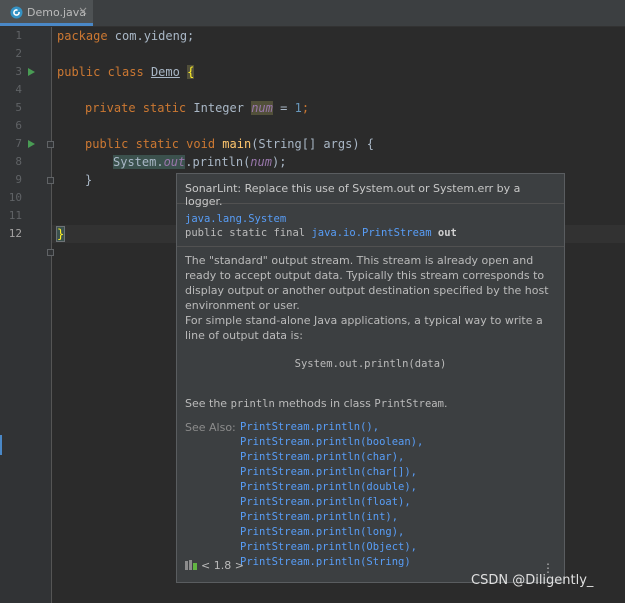 This screenshot has width=625, height=603. What do you see at coordinates (261, 162) in the screenshot?
I see `argument: num` at bounding box center [261, 162].